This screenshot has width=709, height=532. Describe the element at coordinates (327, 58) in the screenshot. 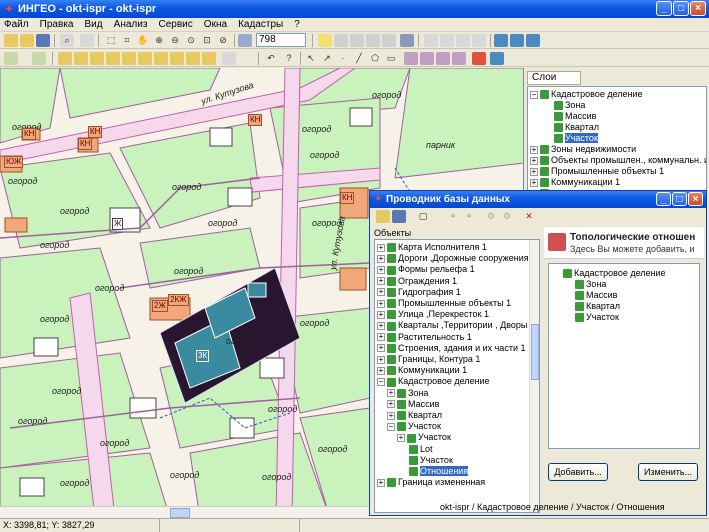

I see `node-cursor-icon: ↗` at that location.